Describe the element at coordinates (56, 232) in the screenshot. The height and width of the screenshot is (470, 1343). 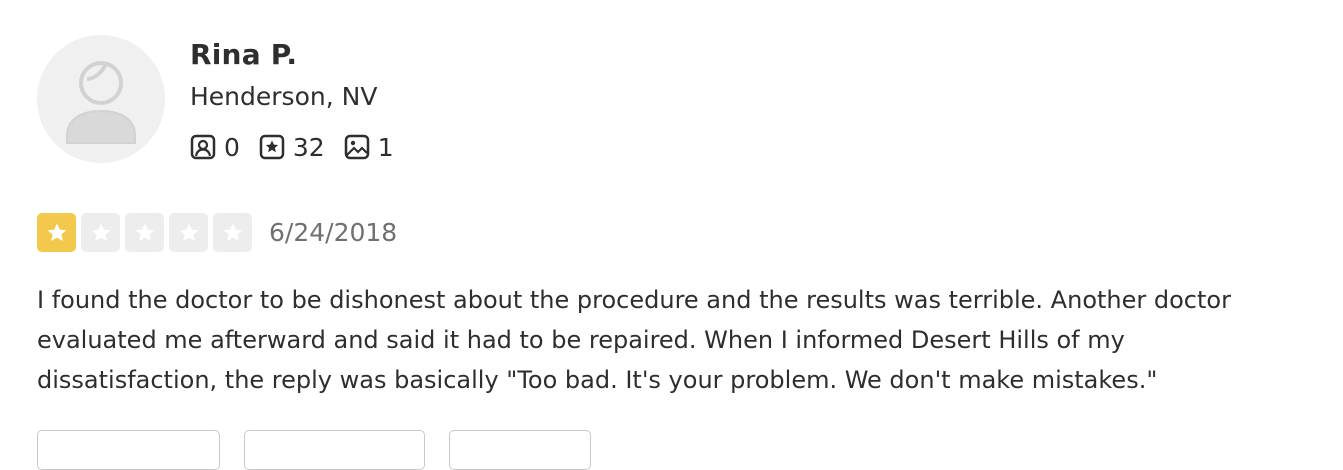
I see `star-icon-filled` at that location.